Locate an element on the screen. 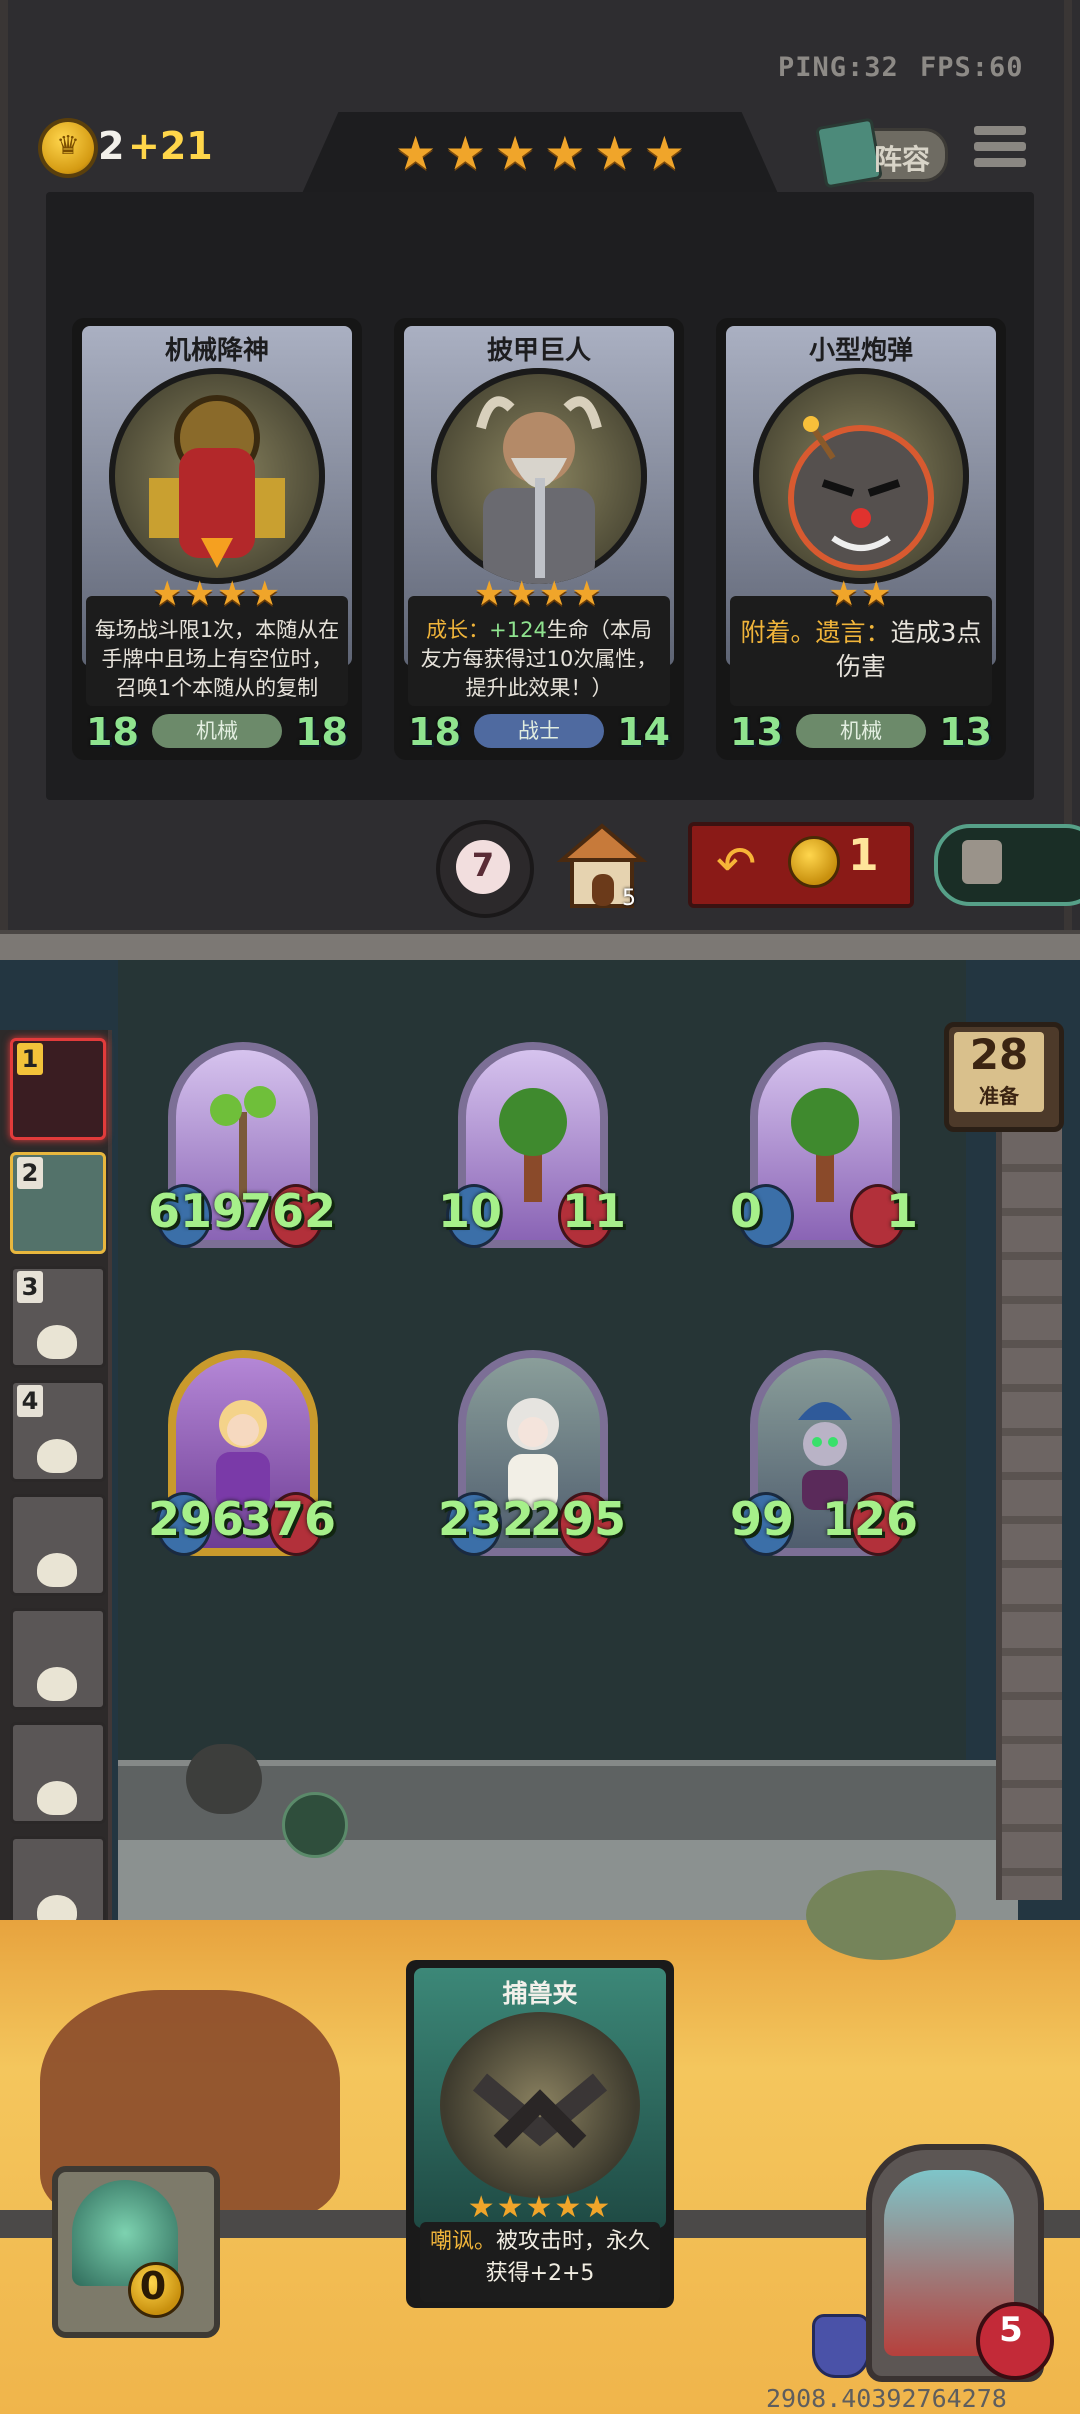 Image resolution: width=1080 pixels, height=2414 pixels. minion-attack: 0 is located at coordinates (746, 1211).